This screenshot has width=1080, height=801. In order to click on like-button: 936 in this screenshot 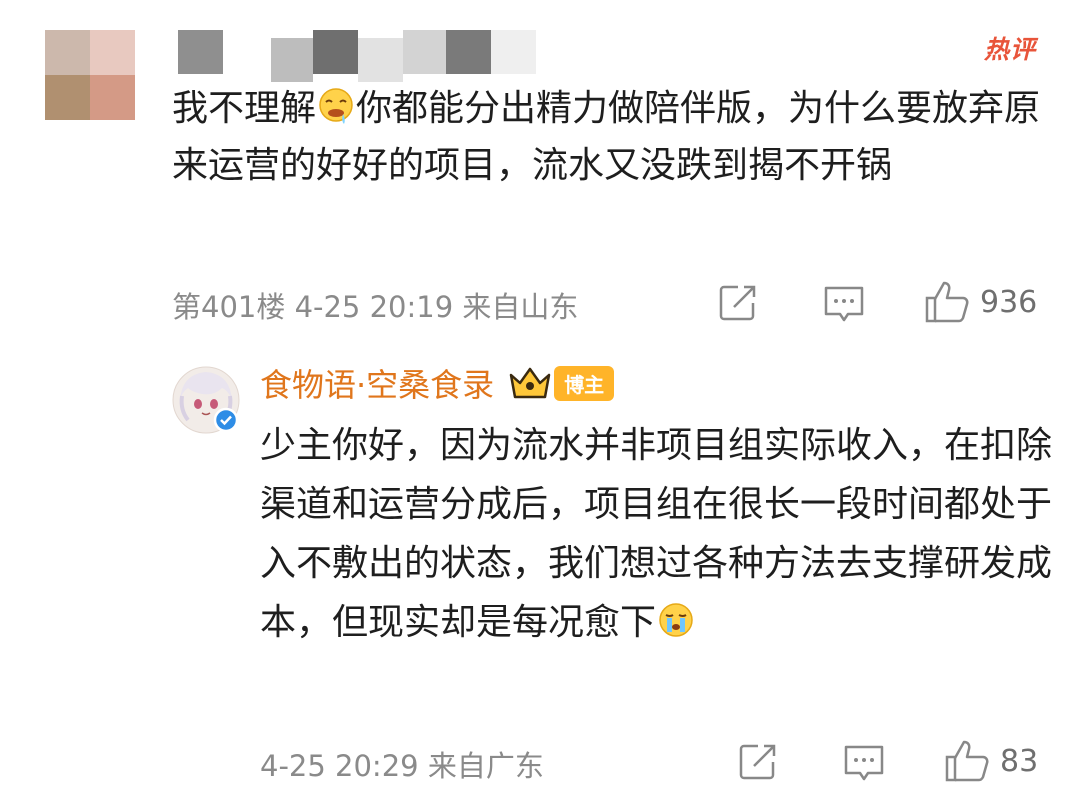, I will do `click(980, 302)`.